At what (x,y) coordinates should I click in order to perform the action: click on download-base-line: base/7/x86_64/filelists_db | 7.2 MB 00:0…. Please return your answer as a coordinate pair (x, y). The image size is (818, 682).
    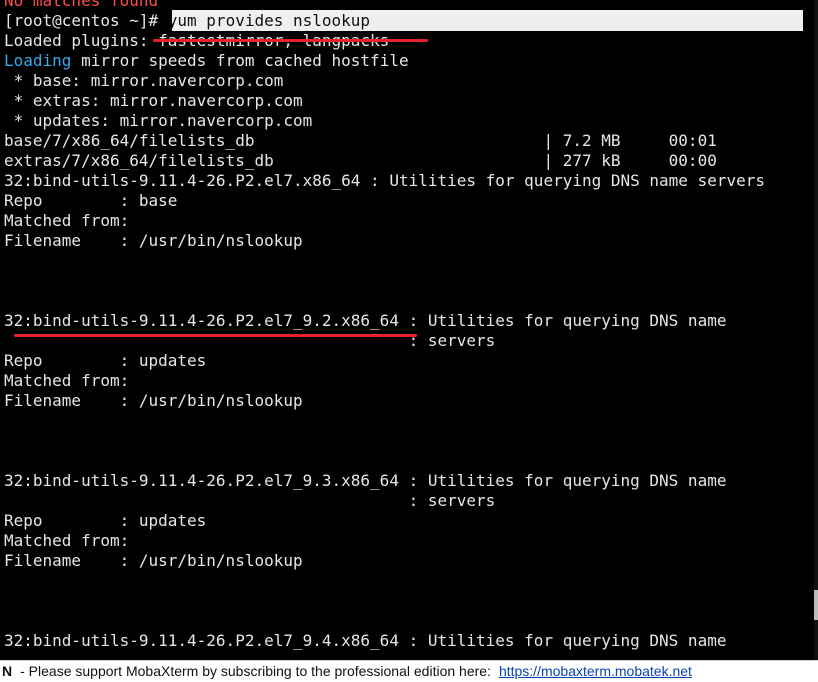
    Looking at the image, I should click on (360, 140).